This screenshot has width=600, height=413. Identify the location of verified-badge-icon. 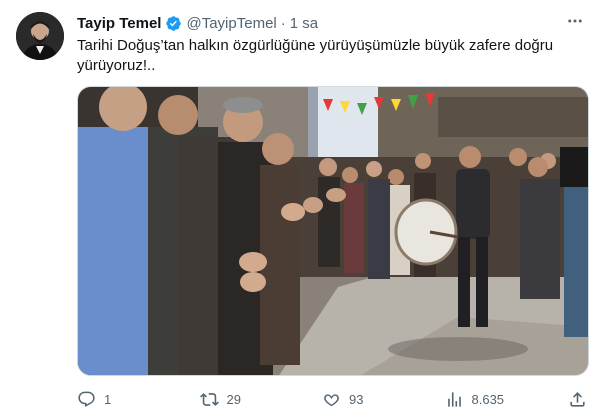
(174, 23).